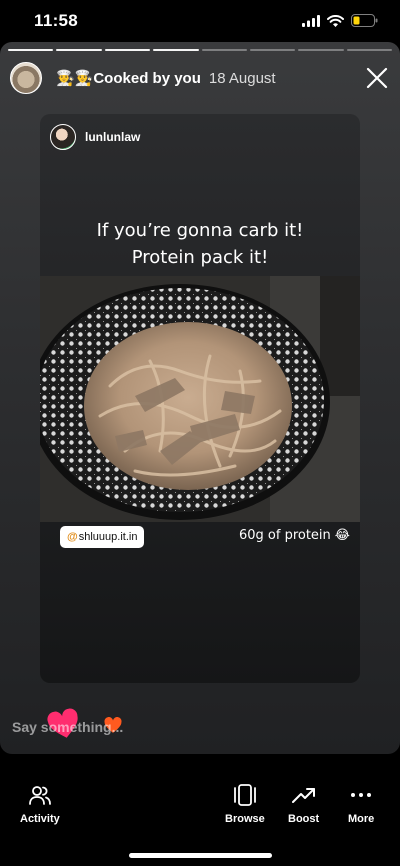  Describe the element at coordinates (342, 535) in the screenshot. I see `laughing-emoji: 😂` at that location.